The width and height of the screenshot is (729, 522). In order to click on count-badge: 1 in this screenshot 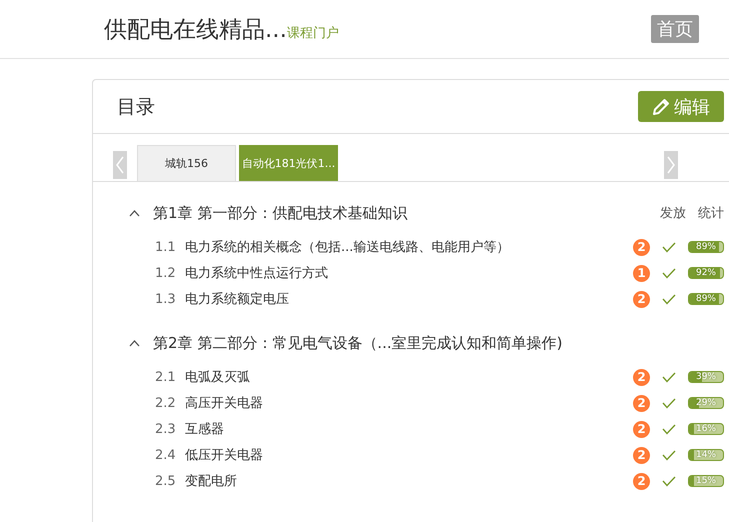, I will do `click(641, 273)`.